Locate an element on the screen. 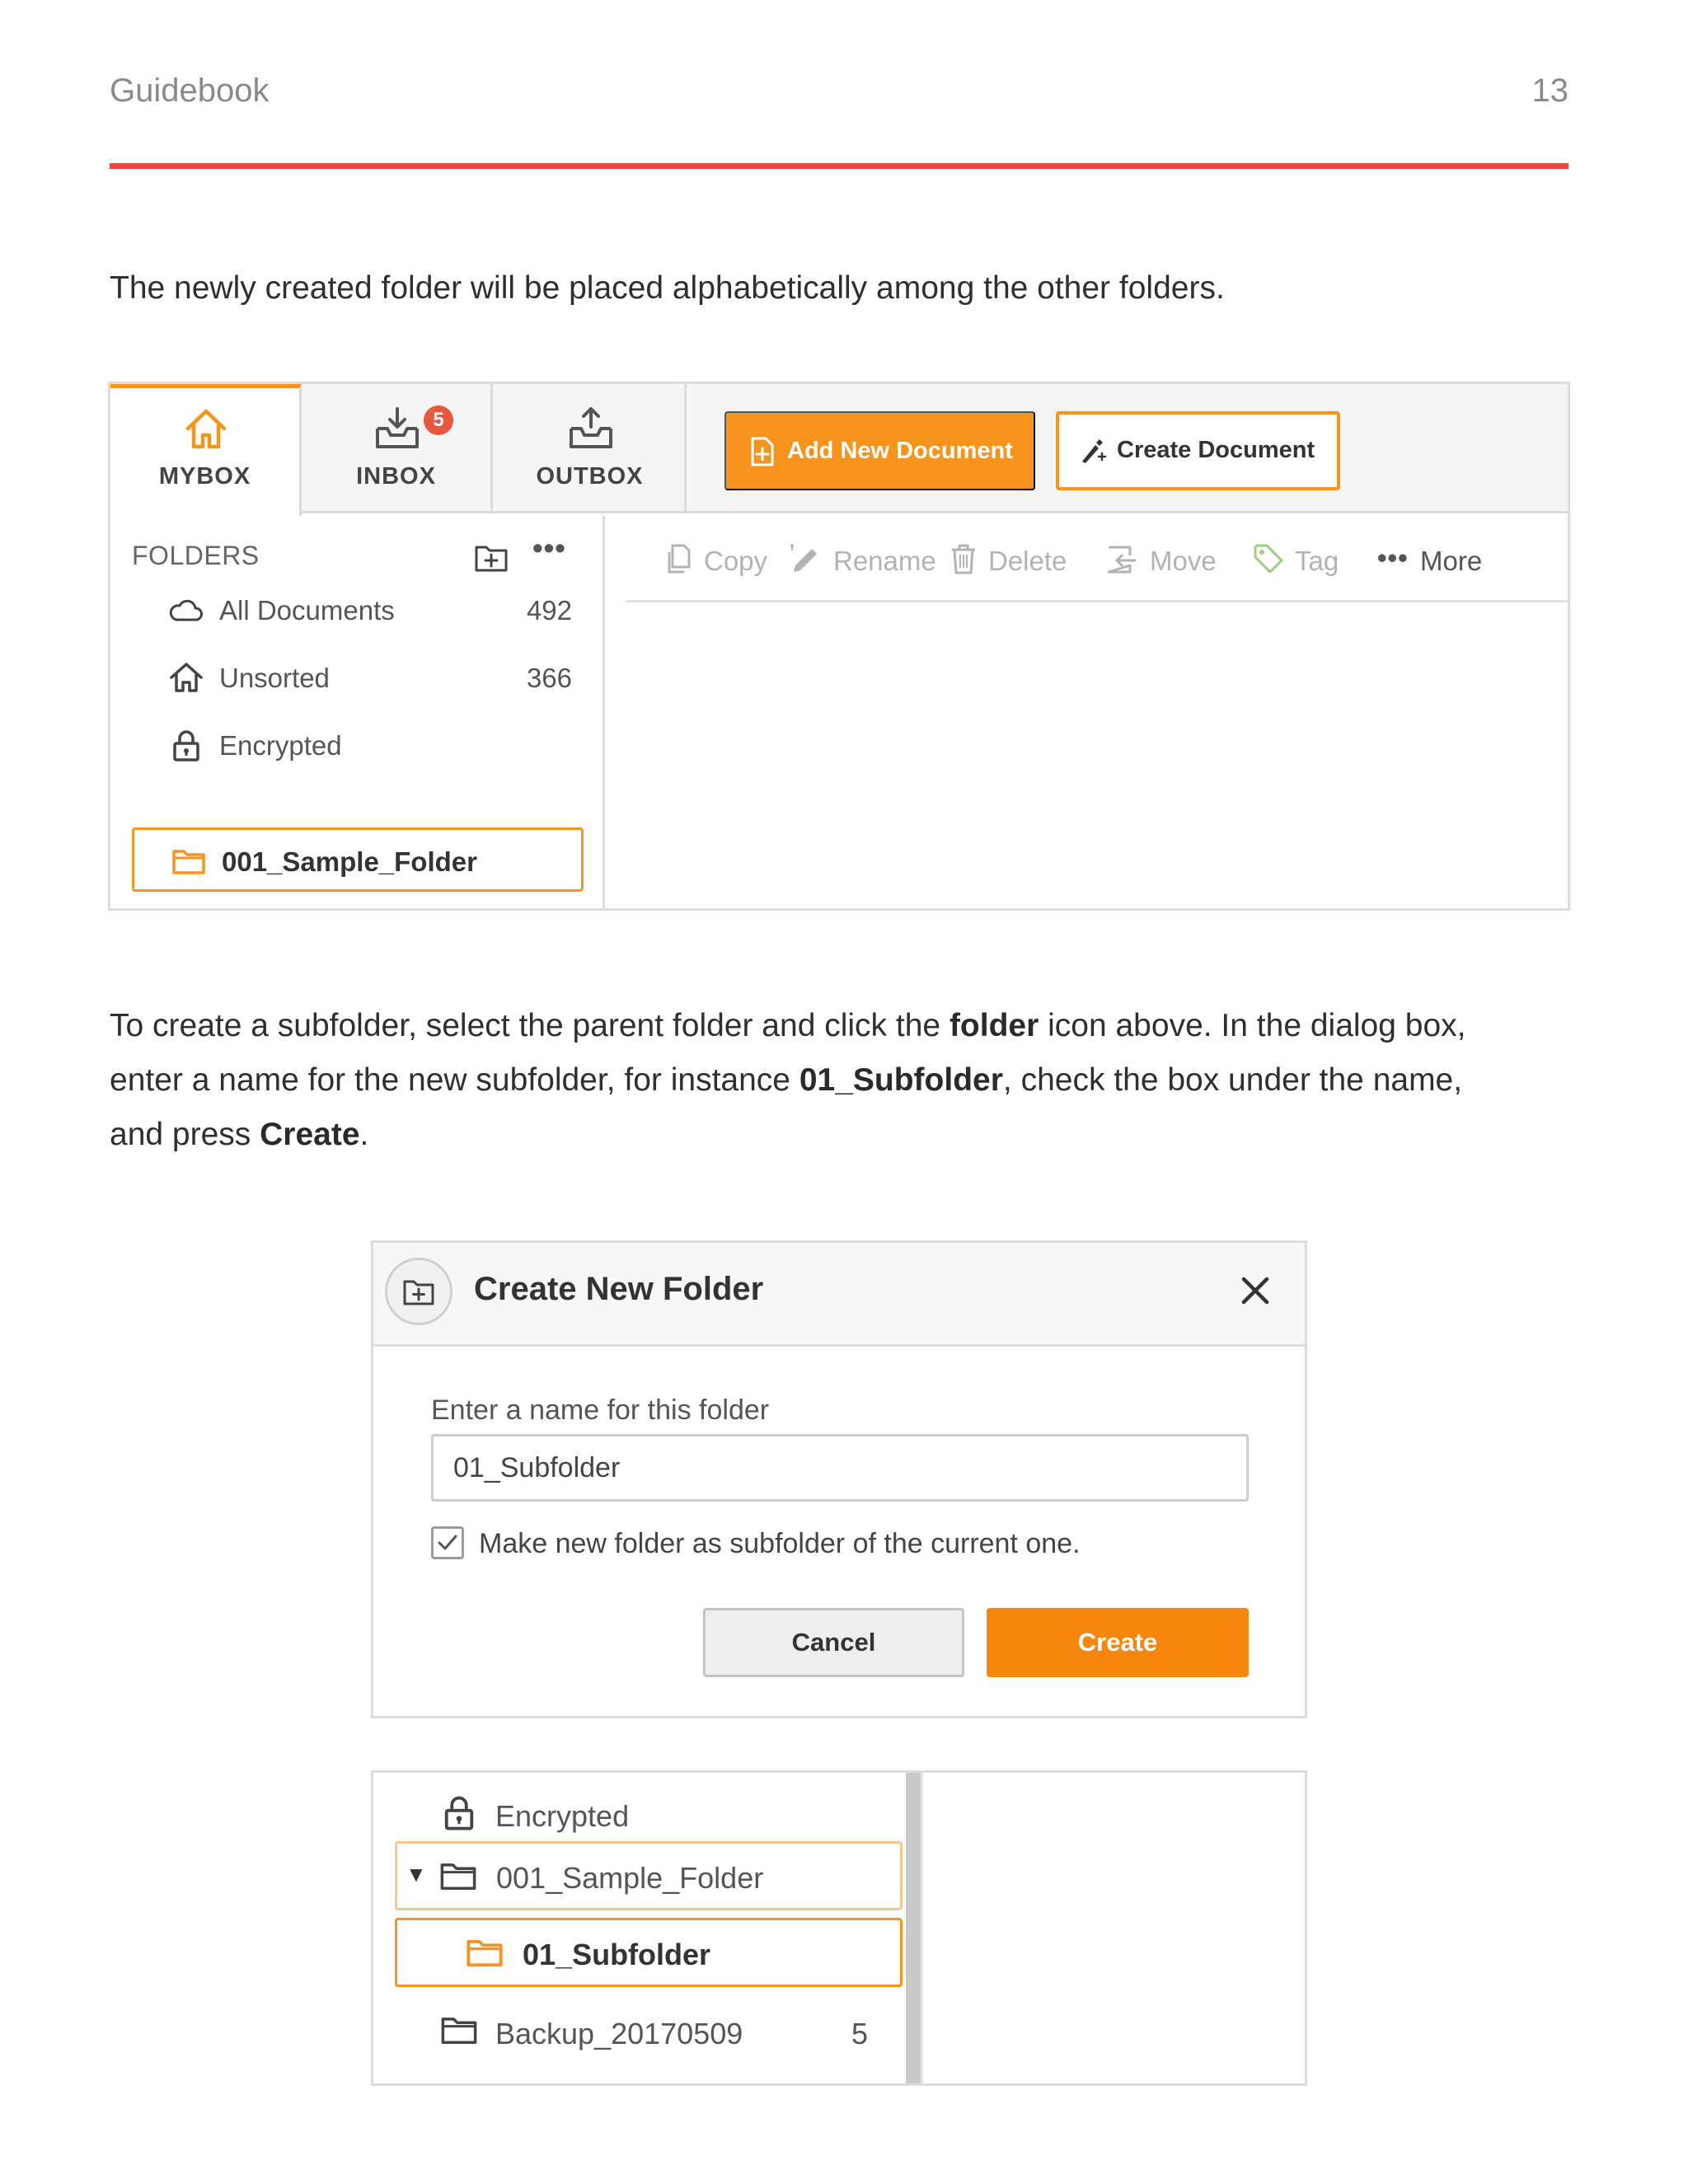 This screenshot has height=2184, width=1688. create-document-label: Create Document is located at coordinates (1216, 450).